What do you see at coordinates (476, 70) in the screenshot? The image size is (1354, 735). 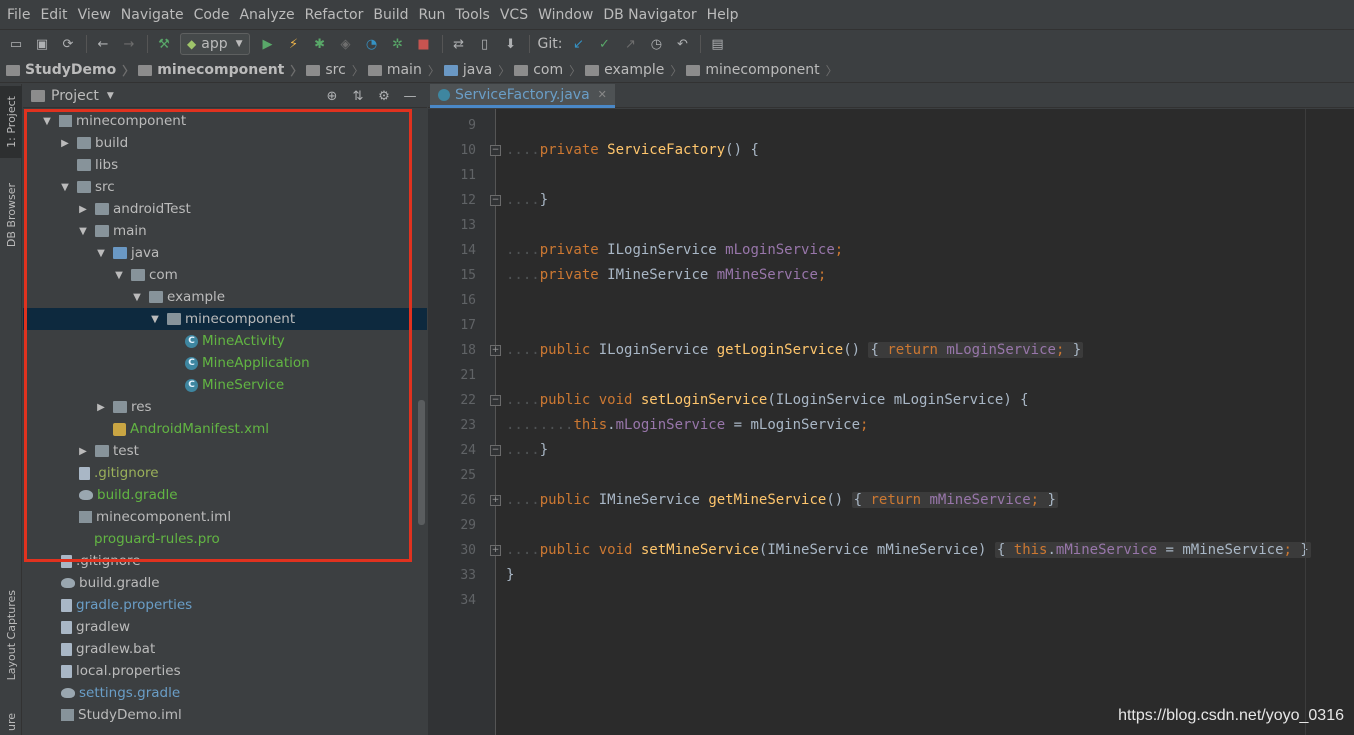 I see `breadcrumb-item: java 〉` at bounding box center [476, 70].